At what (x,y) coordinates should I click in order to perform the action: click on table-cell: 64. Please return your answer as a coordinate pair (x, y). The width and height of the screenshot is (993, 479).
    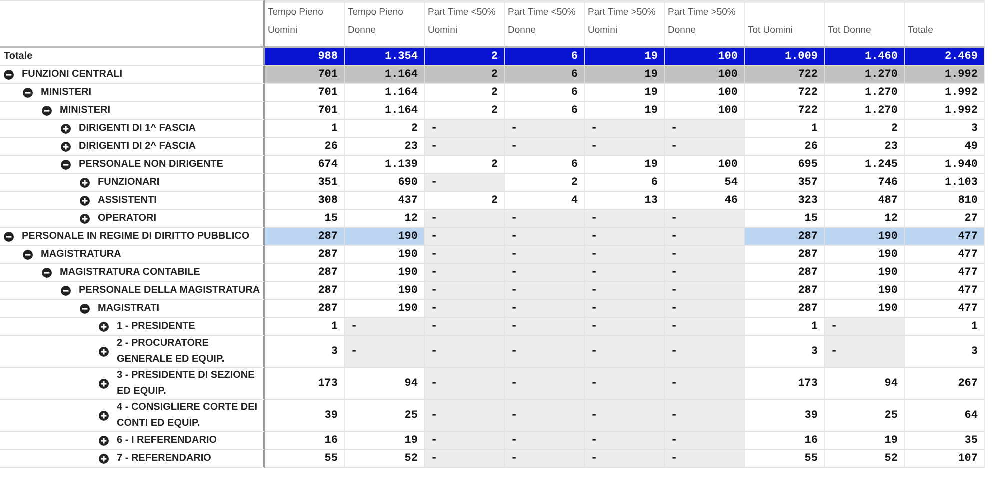
    Looking at the image, I should click on (945, 416).